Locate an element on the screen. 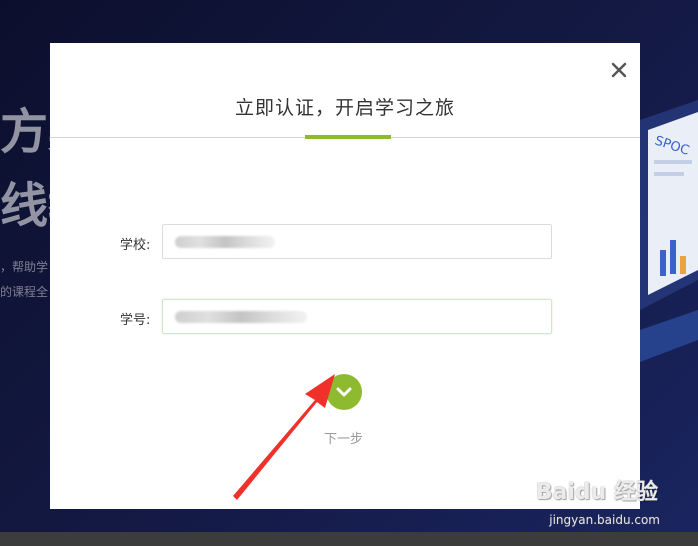 The height and width of the screenshot is (546, 698). close-button is located at coordinates (619, 70).